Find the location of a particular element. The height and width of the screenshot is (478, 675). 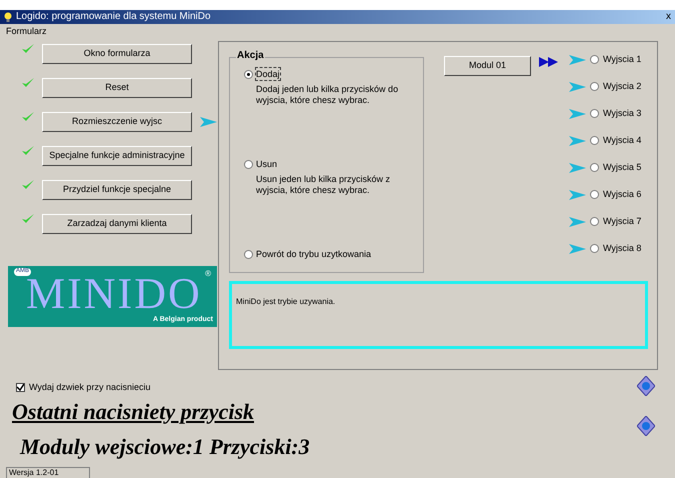

output-label: Wyjscia 8 is located at coordinates (622, 249).